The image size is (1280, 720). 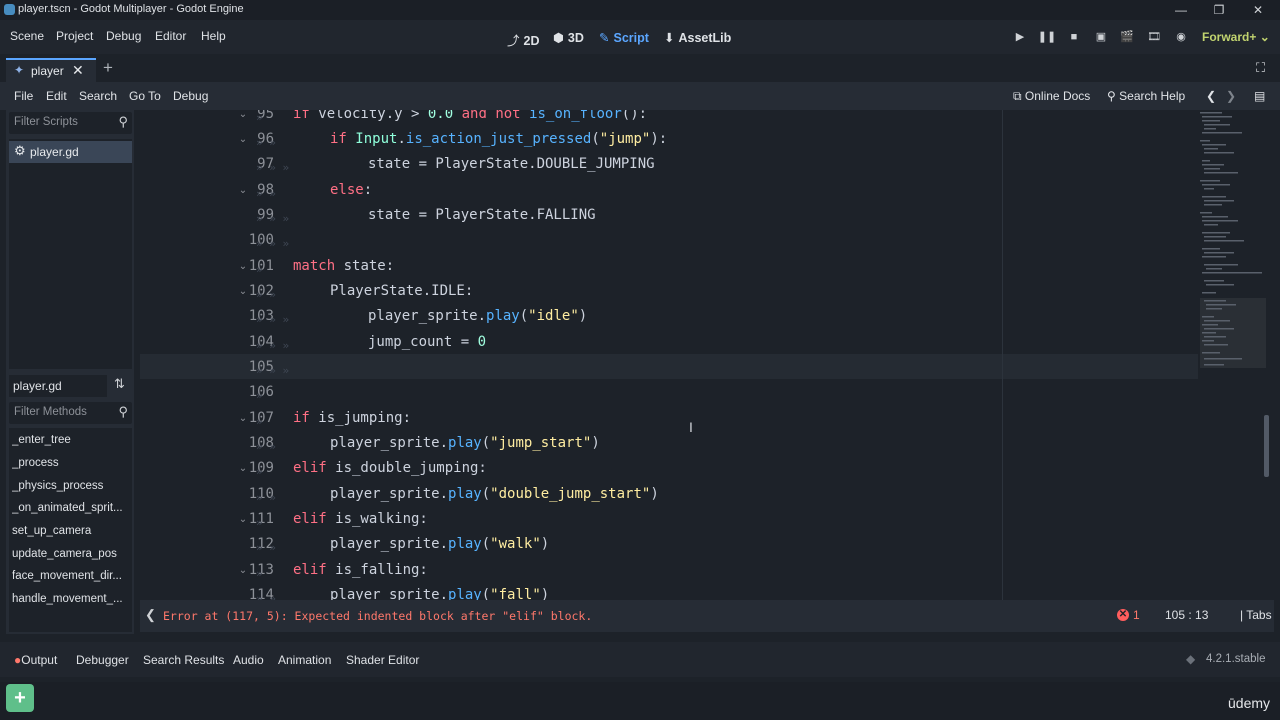 I want to click on 3d-icon: ⬢, so click(x=558, y=38).